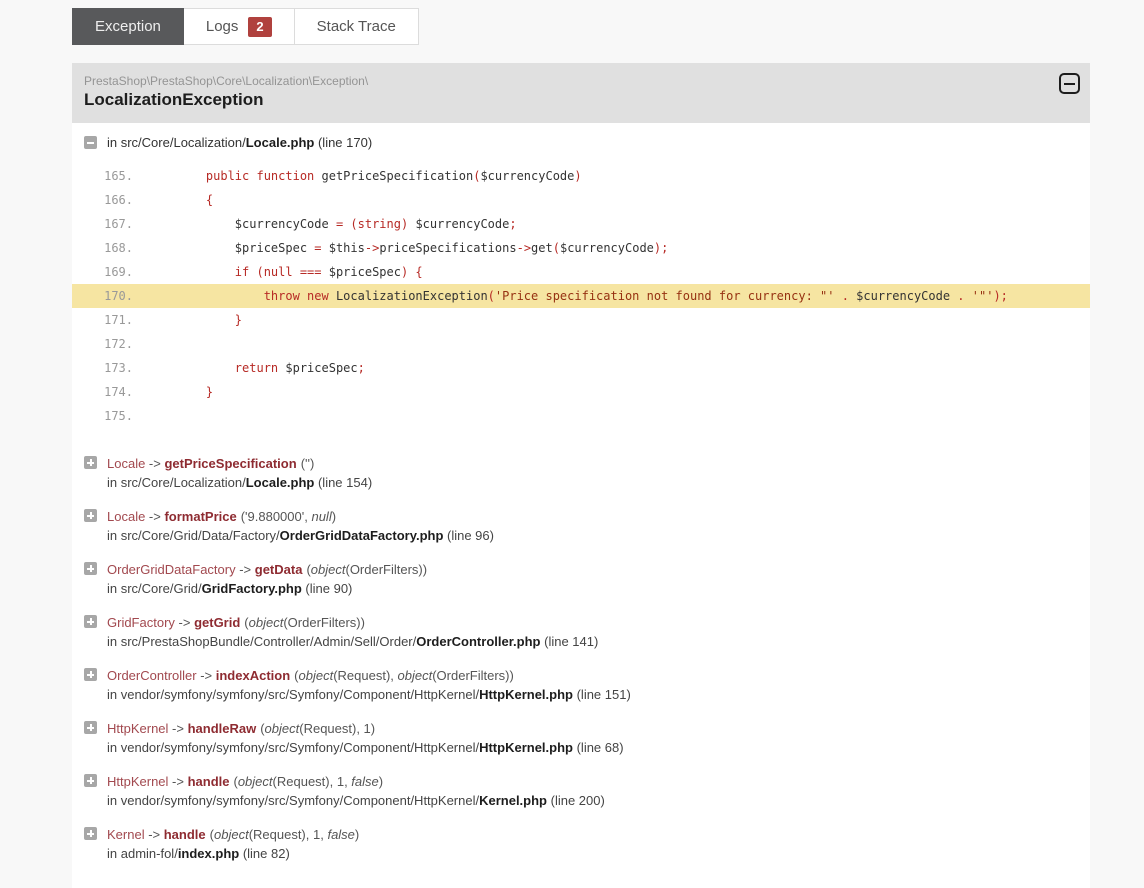 This screenshot has width=1144, height=888. I want to click on code-line: 172., so click(581, 344).